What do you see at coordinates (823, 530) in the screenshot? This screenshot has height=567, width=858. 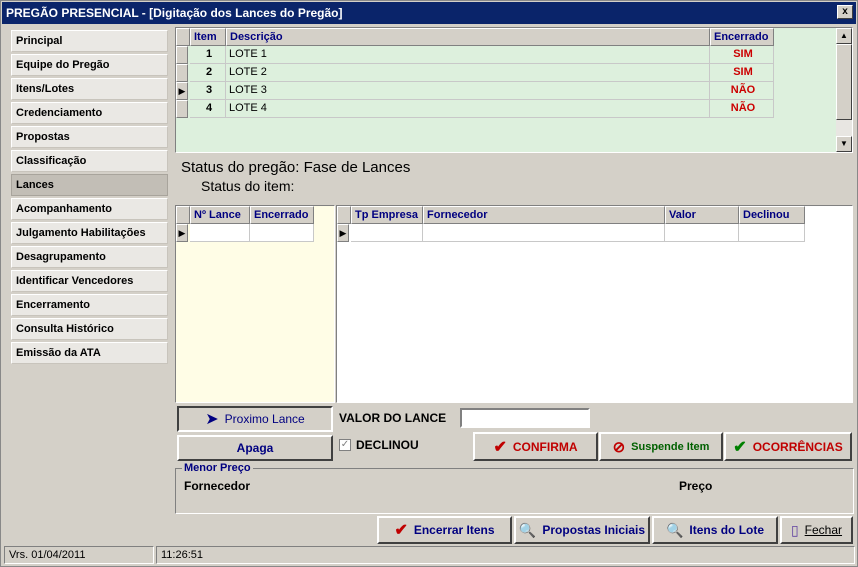 I see `fechar-label: Fechar` at bounding box center [823, 530].